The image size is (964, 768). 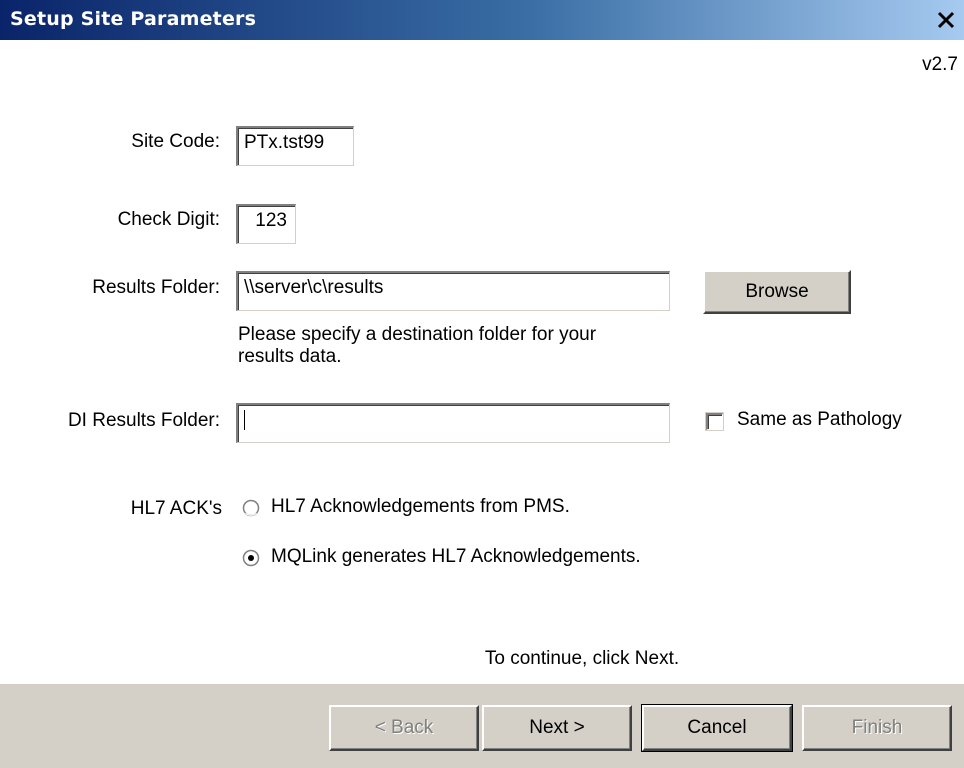 What do you see at coordinates (453, 291) in the screenshot?
I see `results-folder-field: \\server\c\results` at bounding box center [453, 291].